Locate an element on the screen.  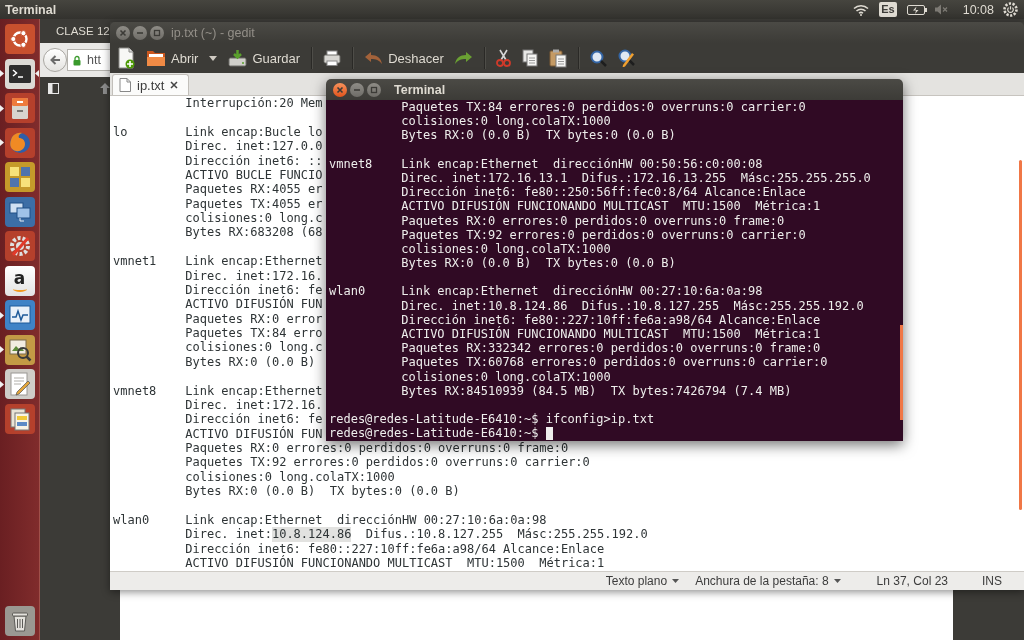
text-line: Paquetes RX:4055 er is located at coordinates (254, 189).